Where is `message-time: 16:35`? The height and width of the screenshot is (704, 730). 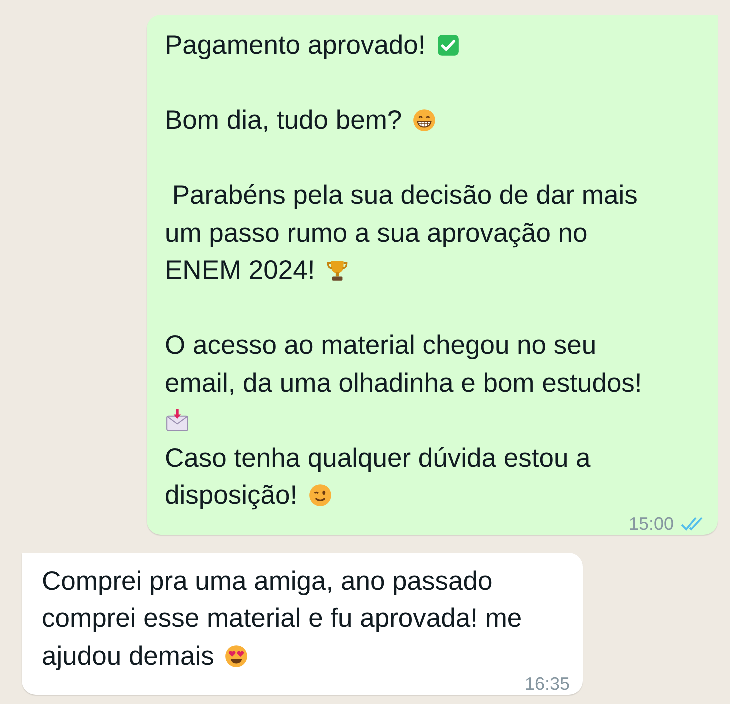 message-time: 16:35 is located at coordinates (547, 684).